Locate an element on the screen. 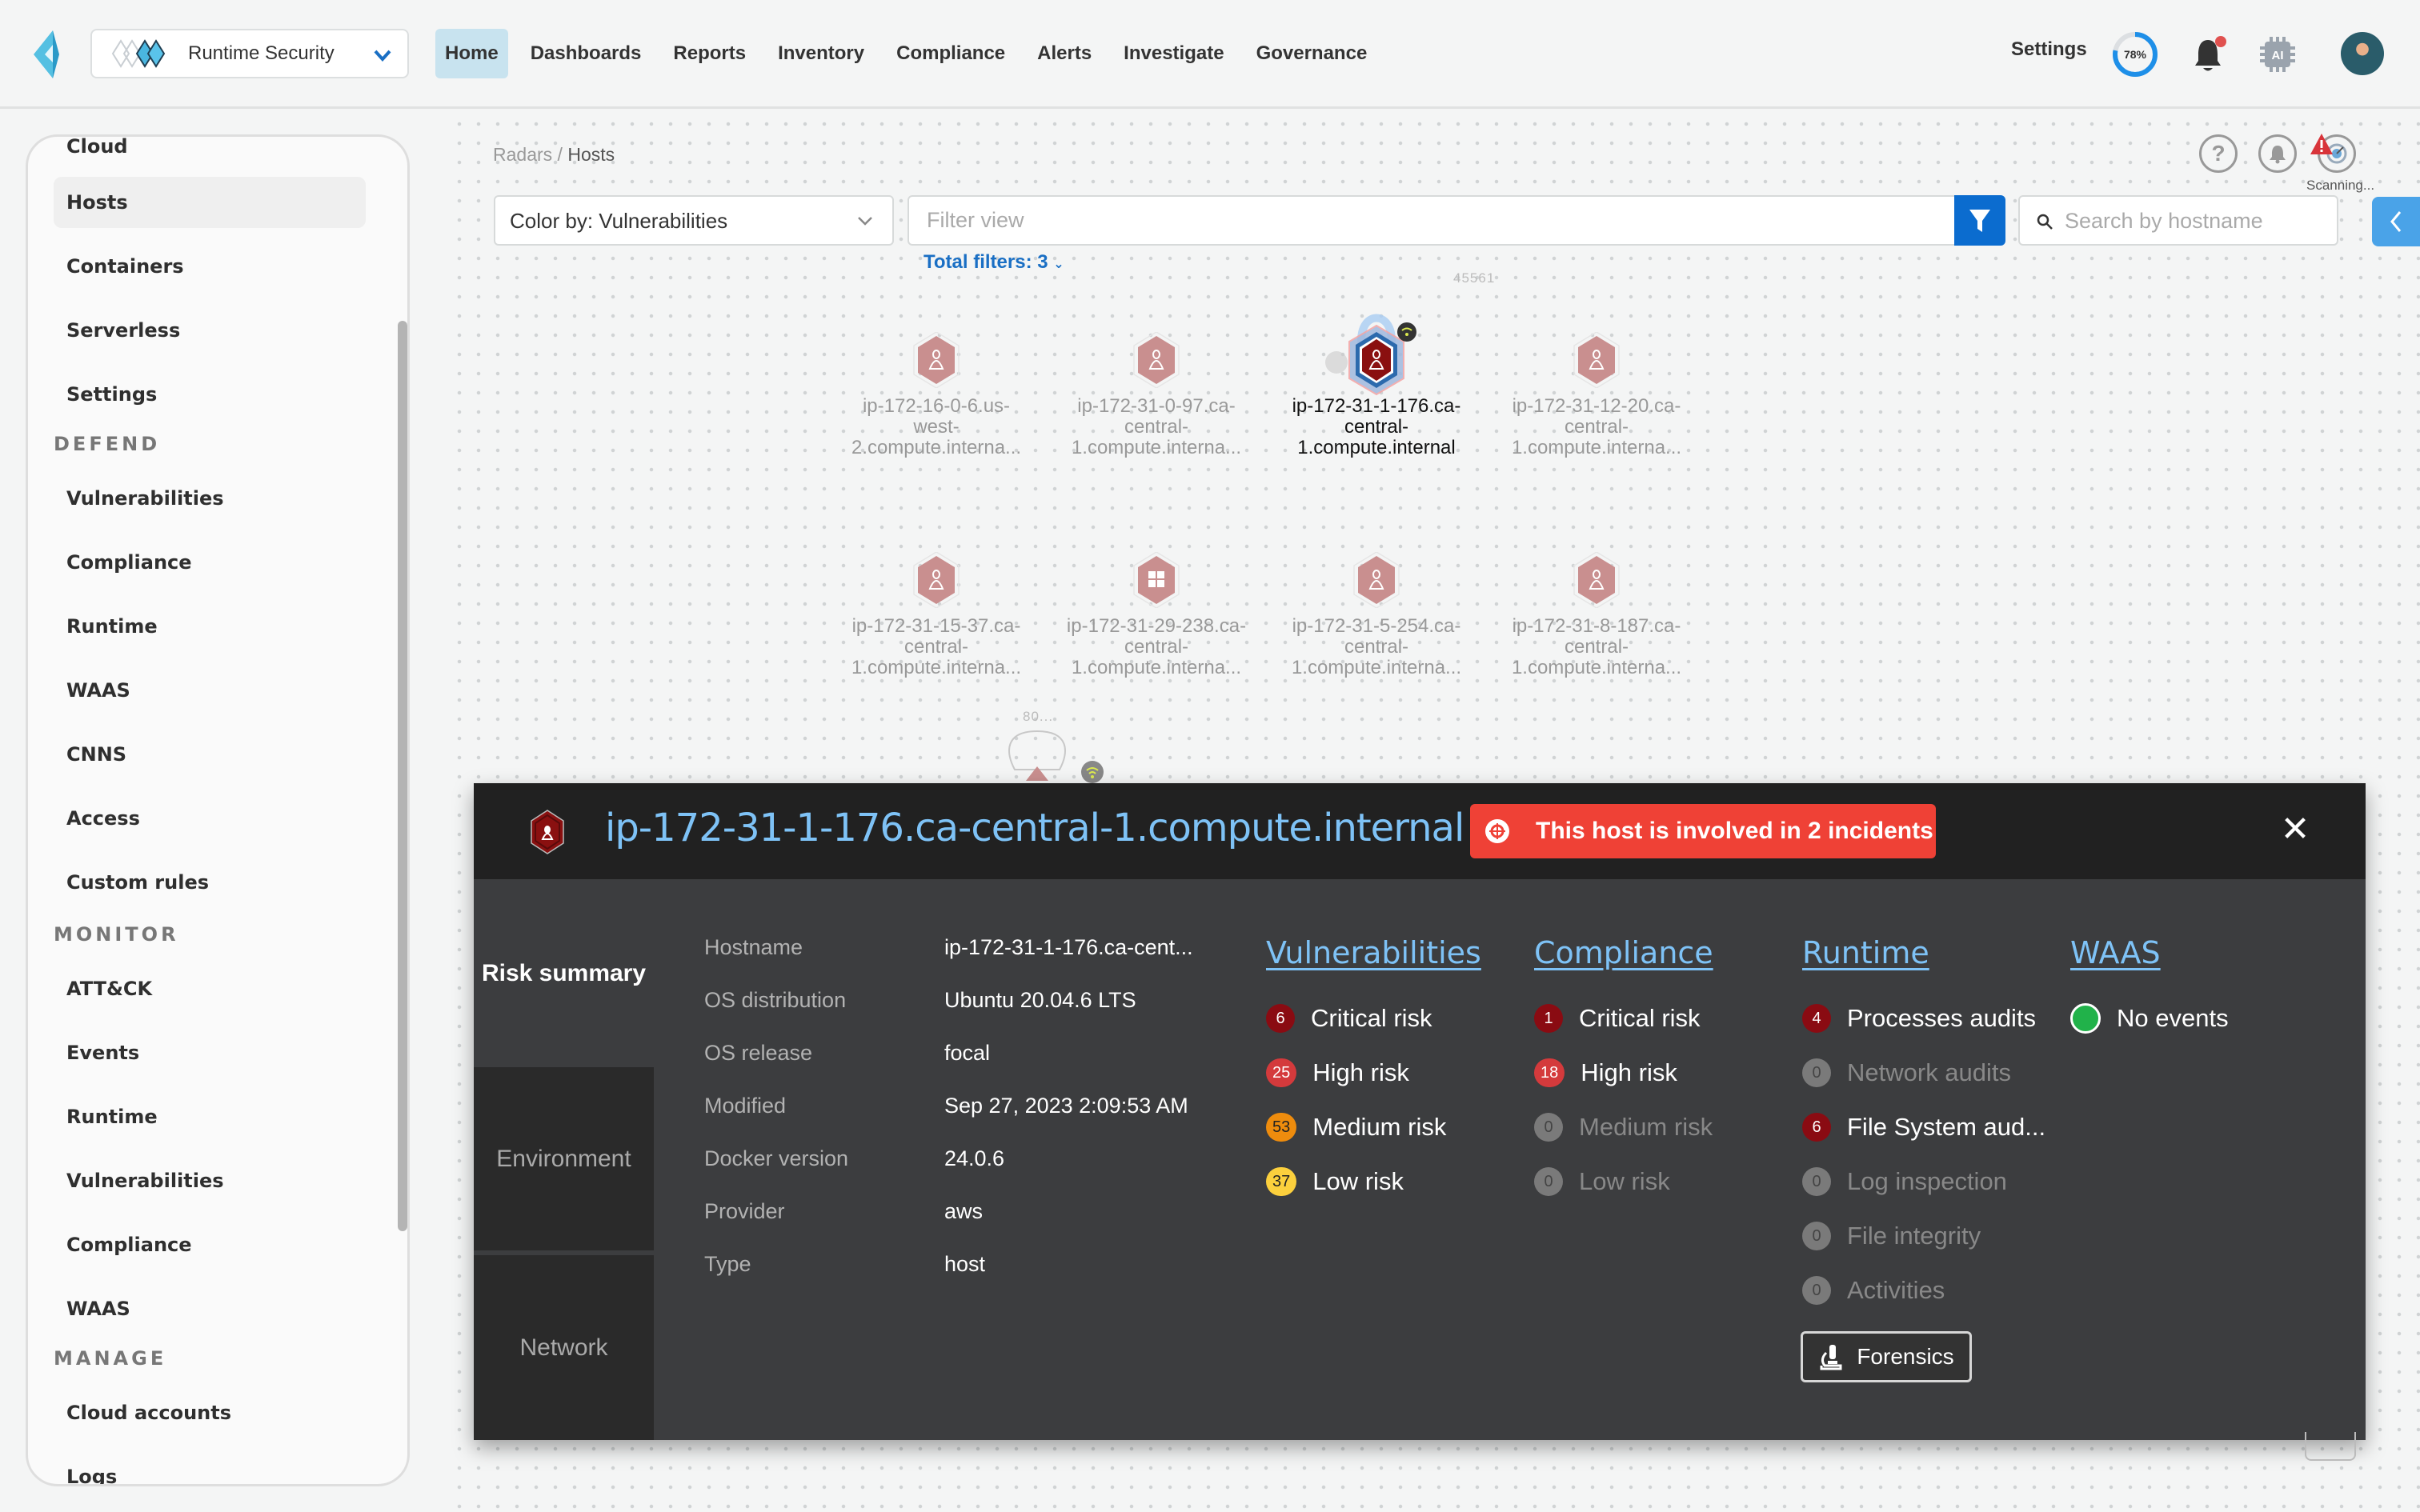 Image resolution: width=2420 pixels, height=1512 pixels. sidebar-item-hosts: Hosts is located at coordinates (210, 202).